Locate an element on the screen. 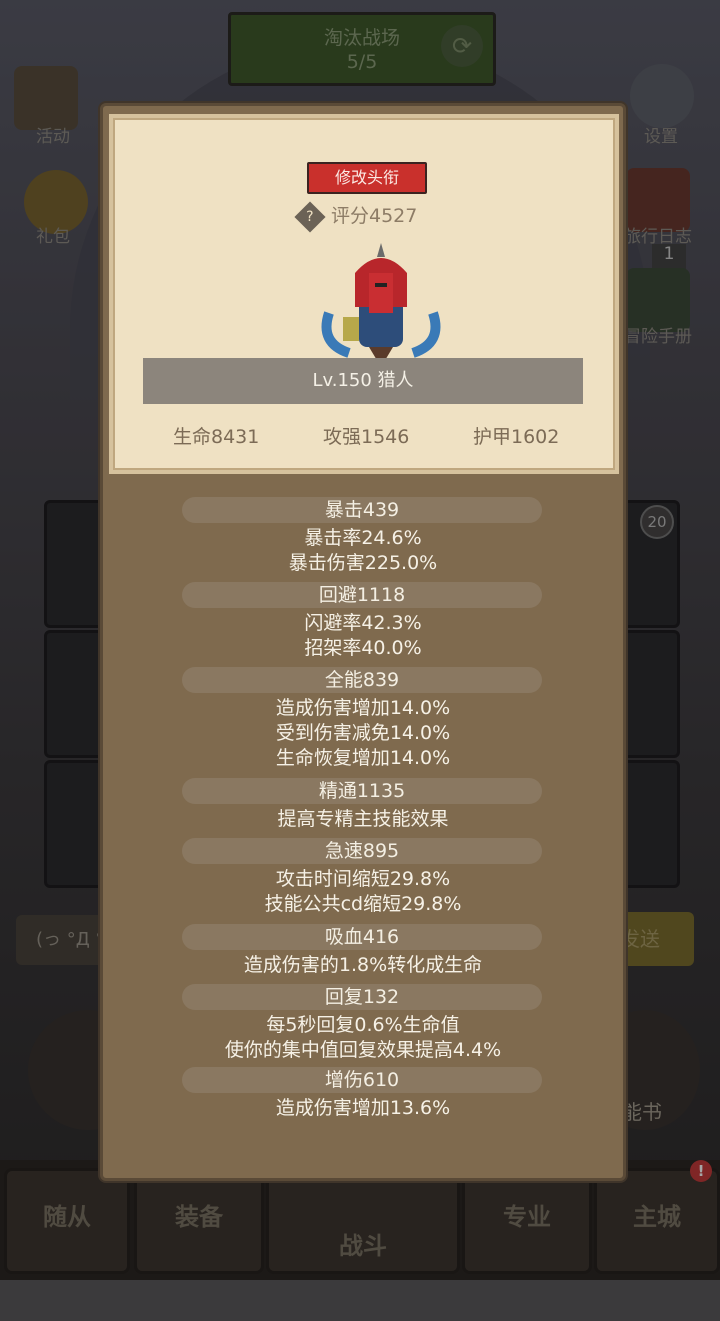  attr-line: 提高专精主技能效果 is located at coordinates (363, 819).